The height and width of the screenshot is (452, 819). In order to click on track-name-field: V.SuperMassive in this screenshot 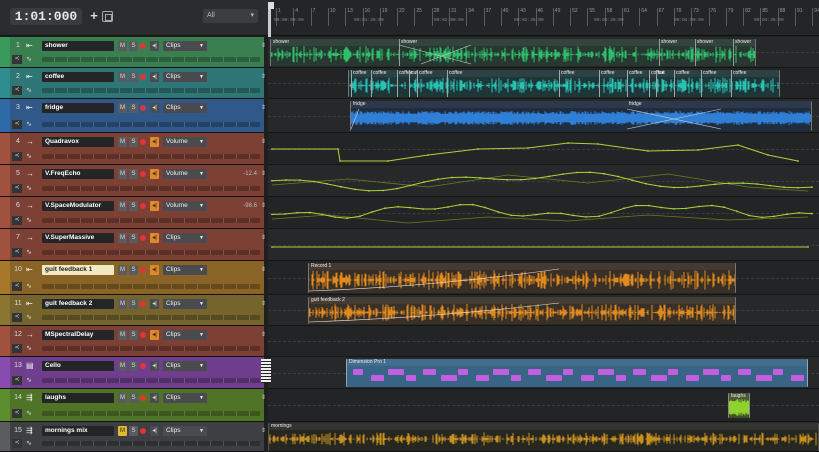, I will do `click(78, 238)`.